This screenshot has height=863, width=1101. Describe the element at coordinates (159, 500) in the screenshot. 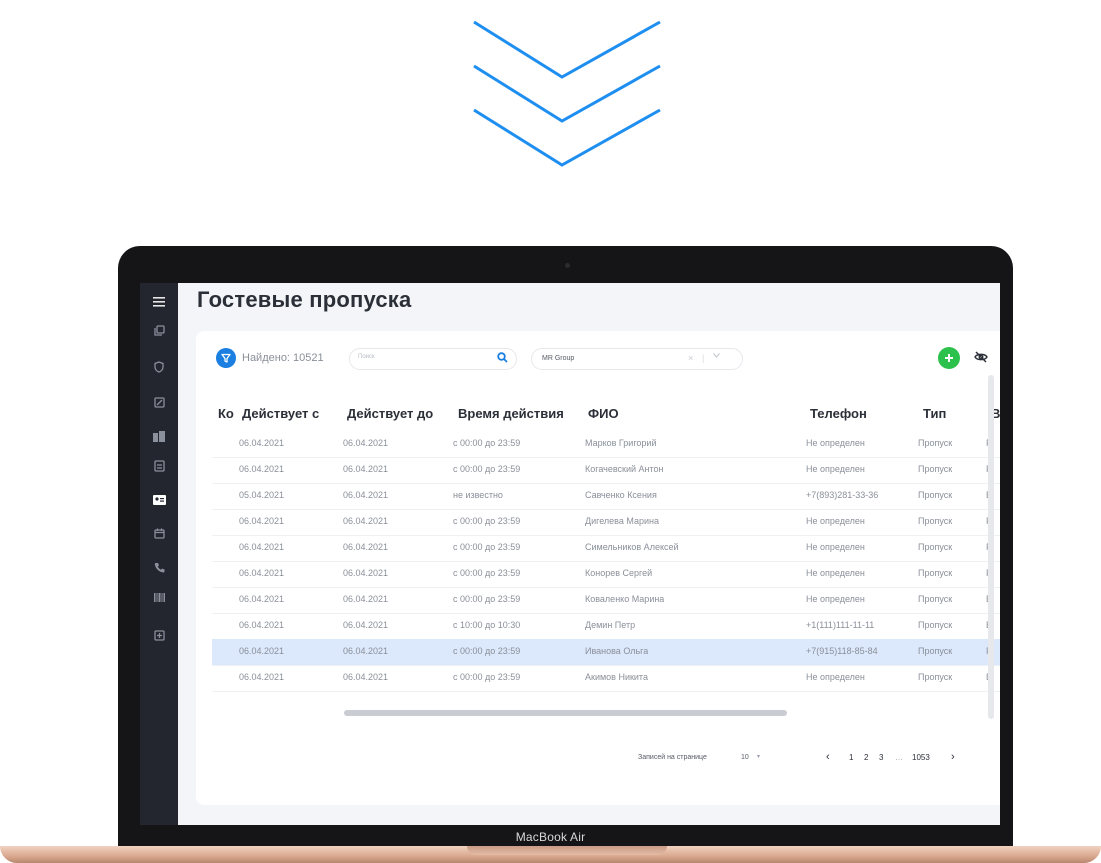

I see `guest-pass-icon` at that location.